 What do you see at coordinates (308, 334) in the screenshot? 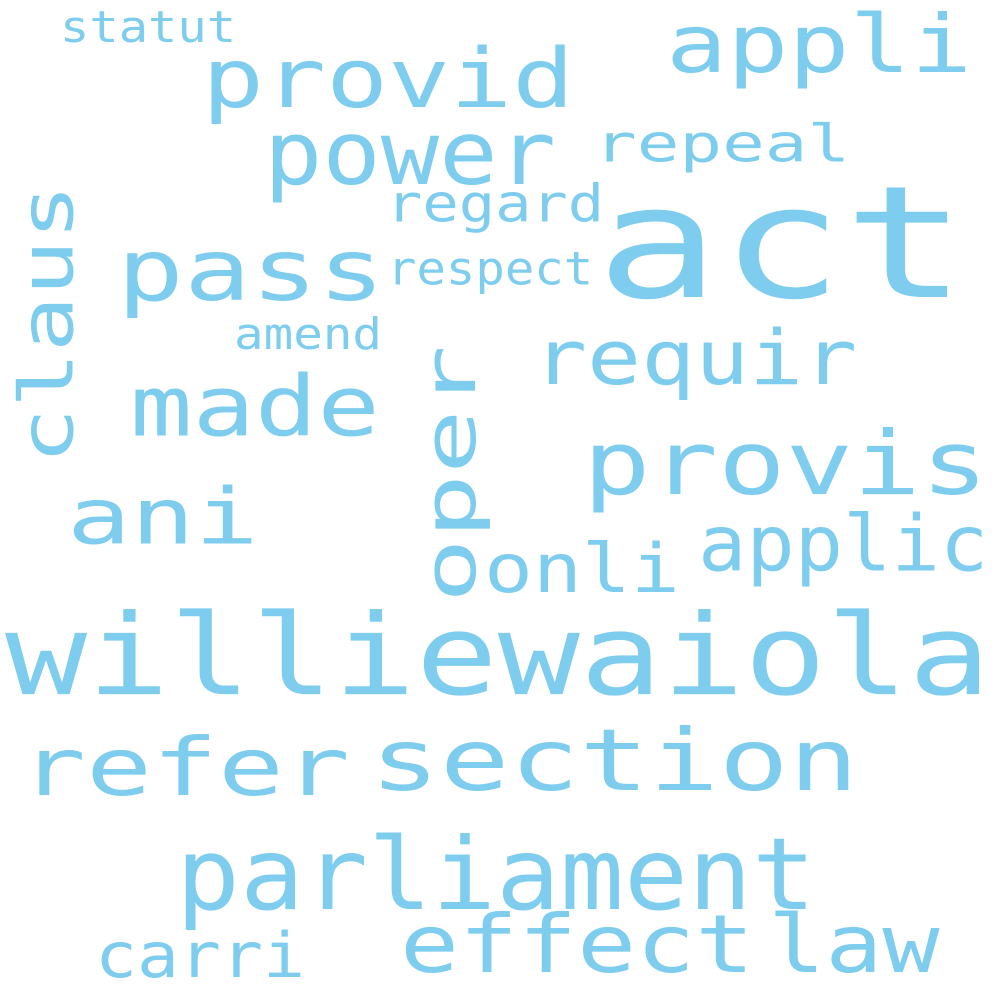
I see `word-amend: amend` at bounding box center [308, 334].